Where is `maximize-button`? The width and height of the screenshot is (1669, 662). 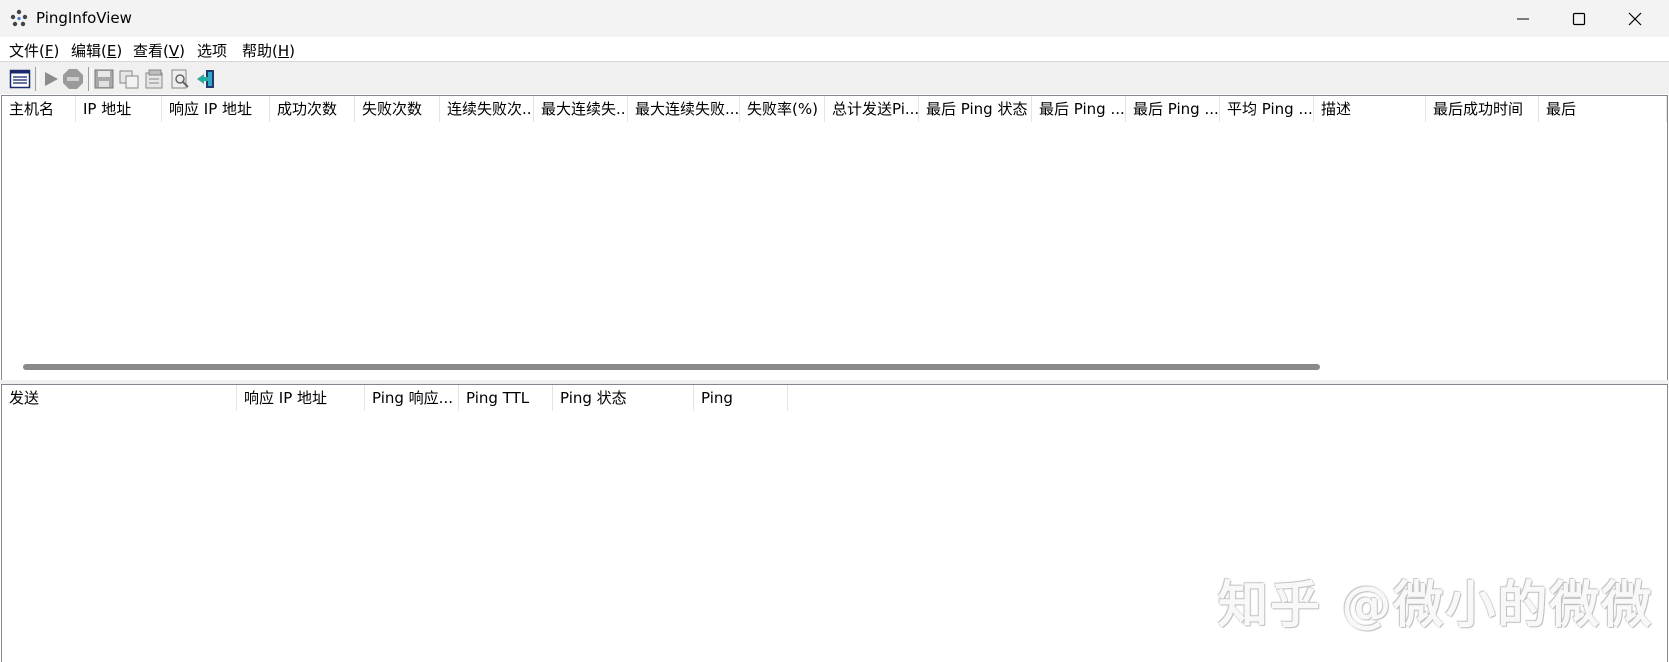
maximize-button is located at coordinates (1579, 18).